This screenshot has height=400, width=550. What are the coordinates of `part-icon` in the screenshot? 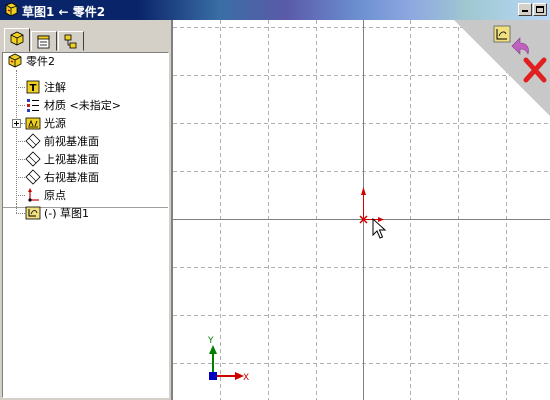 It's located at (15, 60).